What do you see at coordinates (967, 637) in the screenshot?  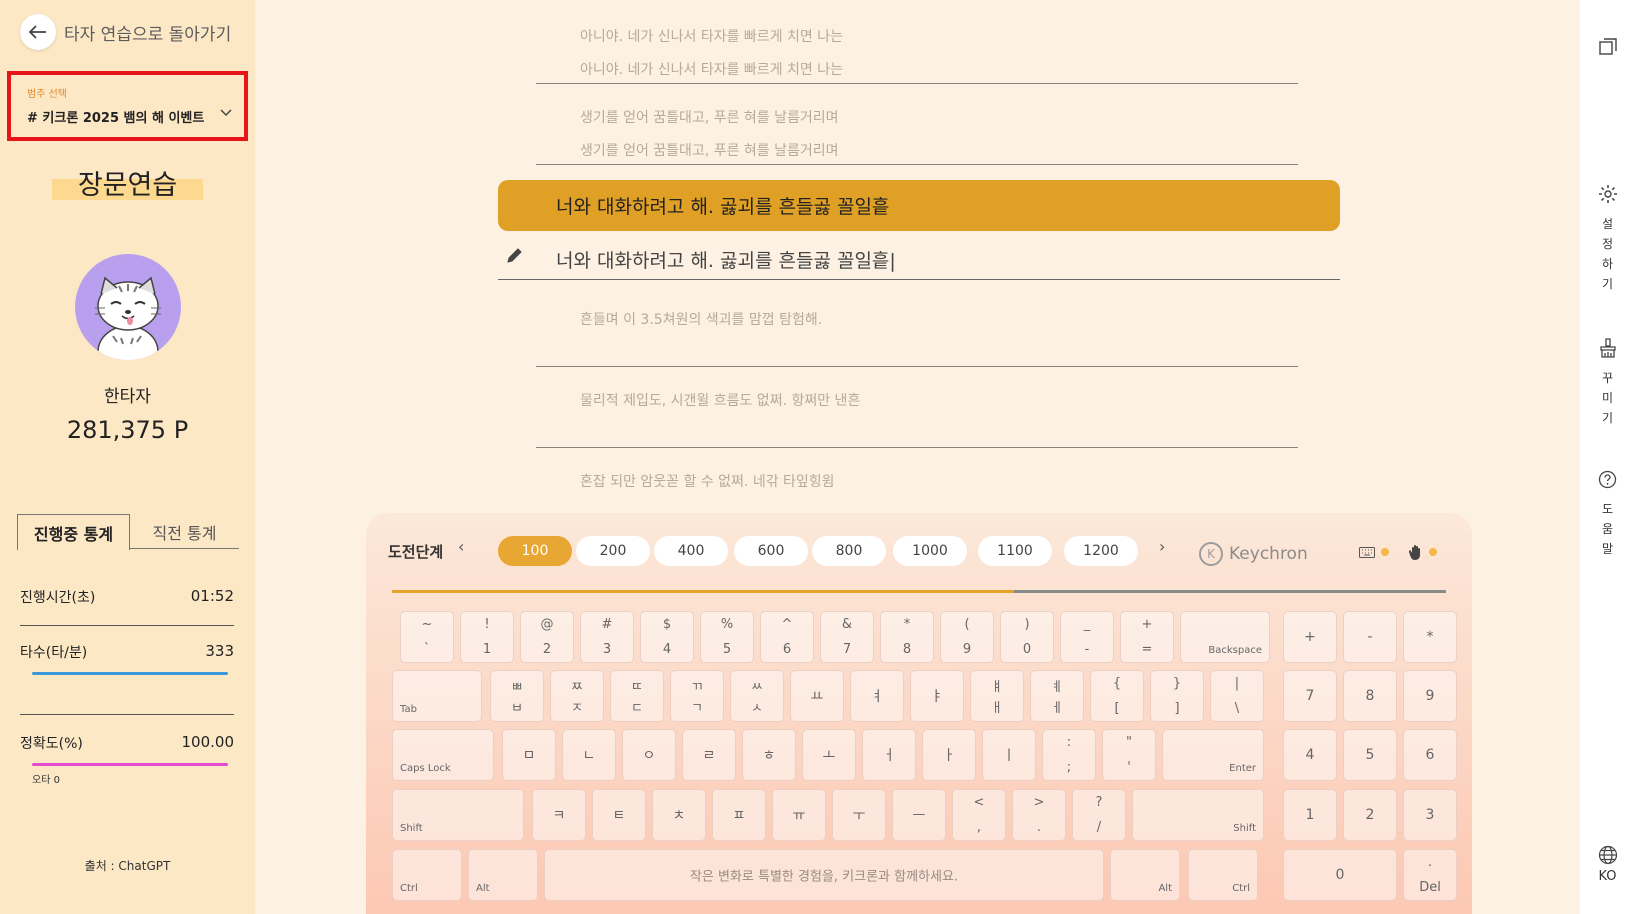 I see `key: (9` at bounding box center [967, 637].